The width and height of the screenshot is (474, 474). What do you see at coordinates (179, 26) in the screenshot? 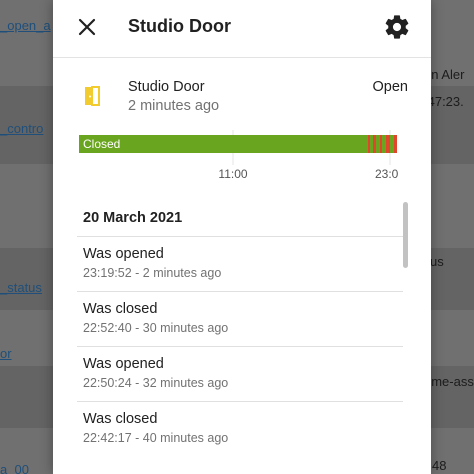
I see `dialog-title: Studio Door` at bounding box center [179, 26].